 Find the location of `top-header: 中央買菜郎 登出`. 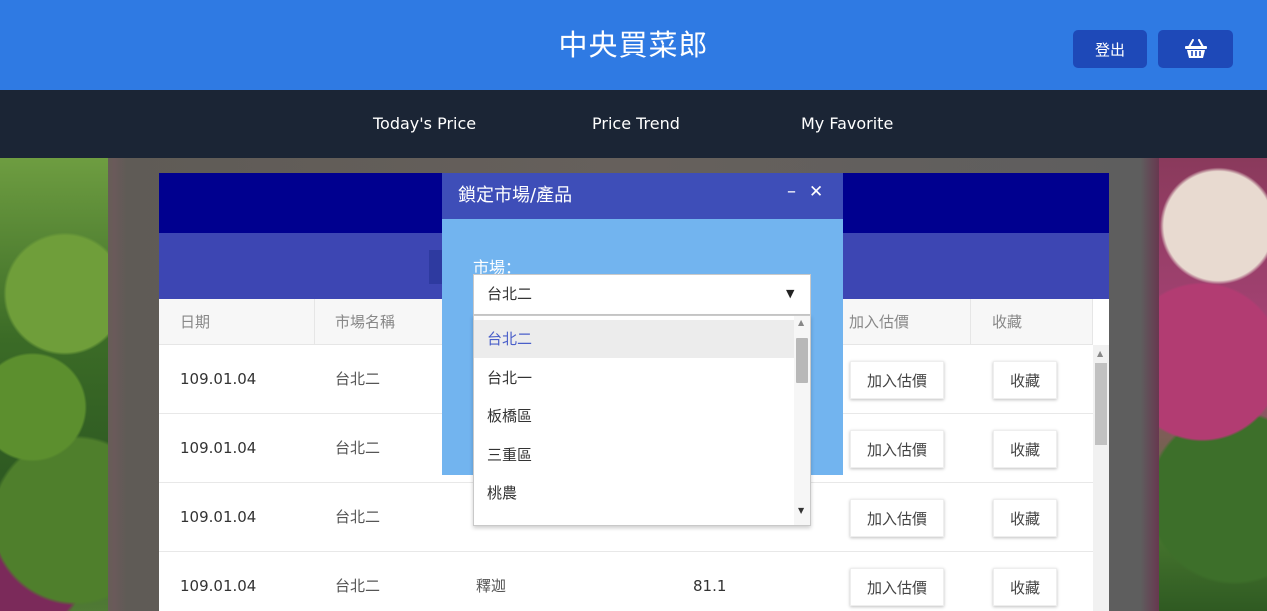

top-header: 中央買菜郎 登出 is located at coordinates (633, 45).